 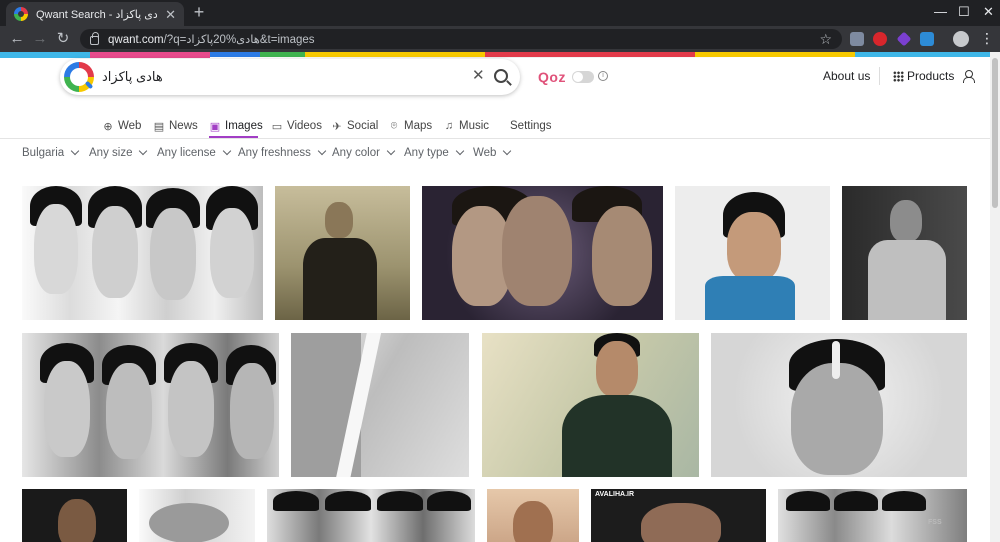 I want to click on filter-label: Any color, so click(x=356, y=153).